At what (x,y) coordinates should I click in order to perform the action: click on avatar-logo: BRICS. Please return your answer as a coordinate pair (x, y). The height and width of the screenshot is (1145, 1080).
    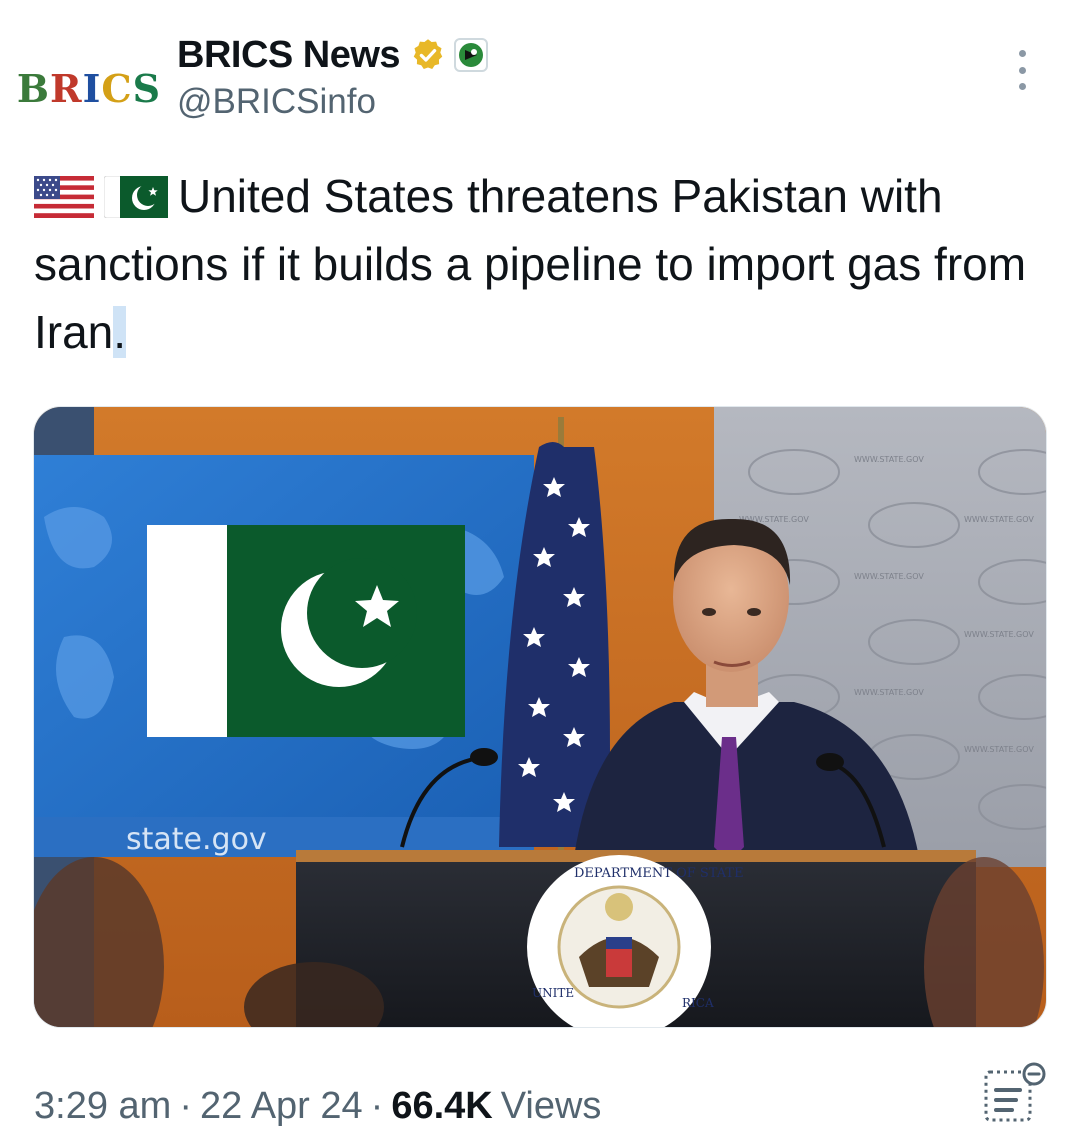
    Looking at the image, I should click on (89, 88).